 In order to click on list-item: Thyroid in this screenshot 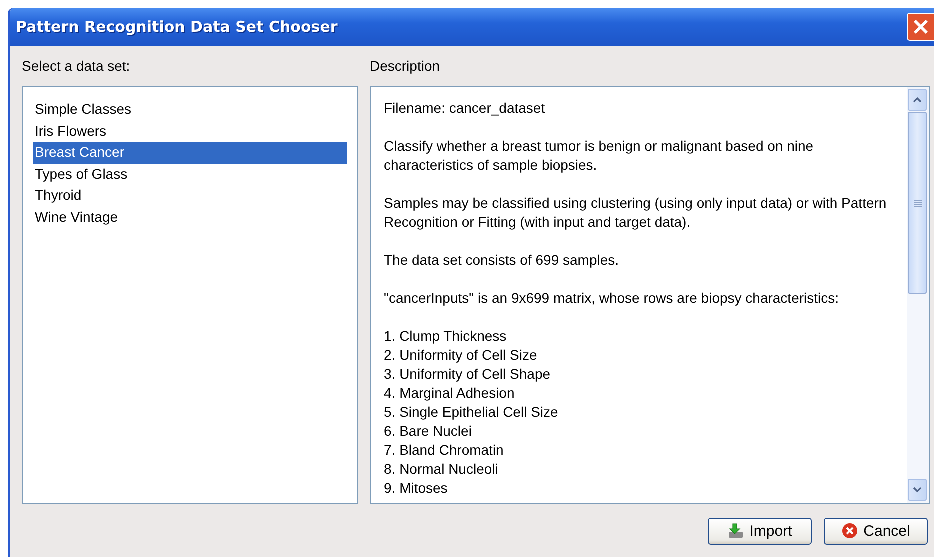, I will do `click(190, 195)`.